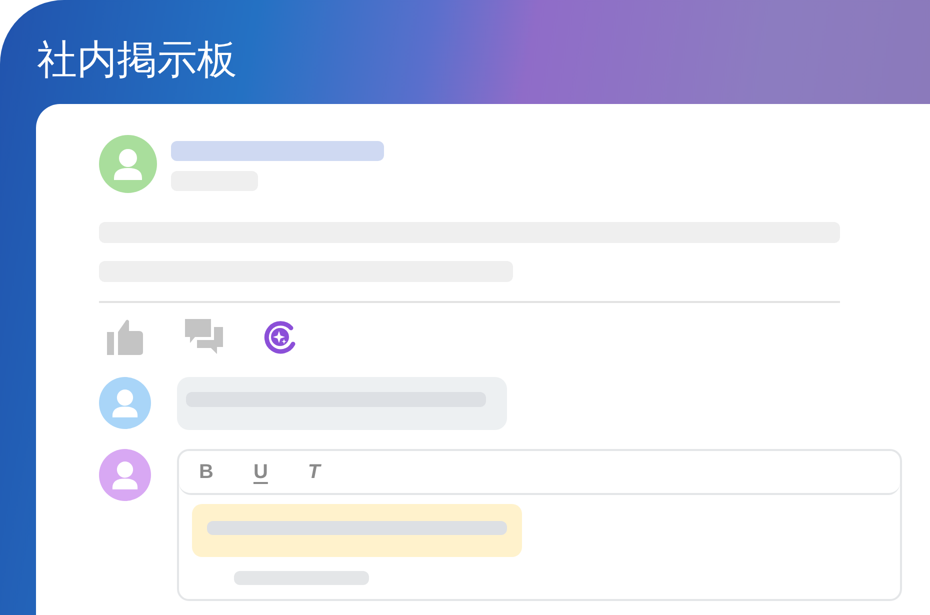 Image resolution: width=930 pixels, height=615 pixels. What do you see at coordinates (260, 472) in the screenshot?
I see `underline-button: U` at bounding box center [260, 472].